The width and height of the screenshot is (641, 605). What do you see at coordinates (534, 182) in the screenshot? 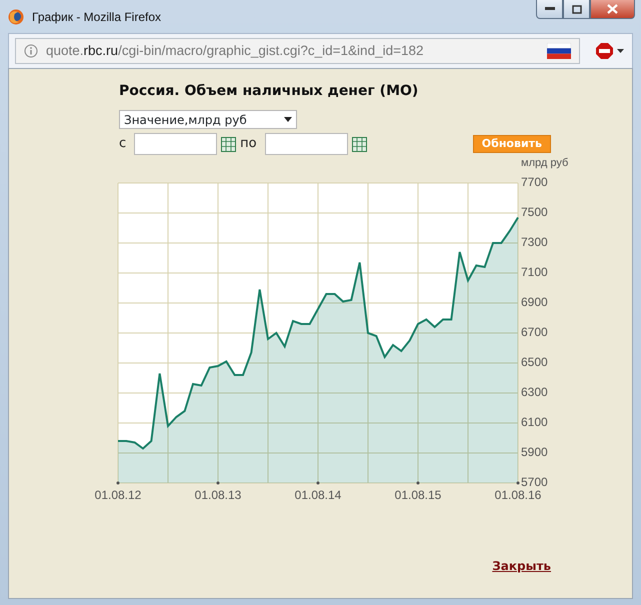
I see `axis-label: 7700` at bounding box center [534, 182].